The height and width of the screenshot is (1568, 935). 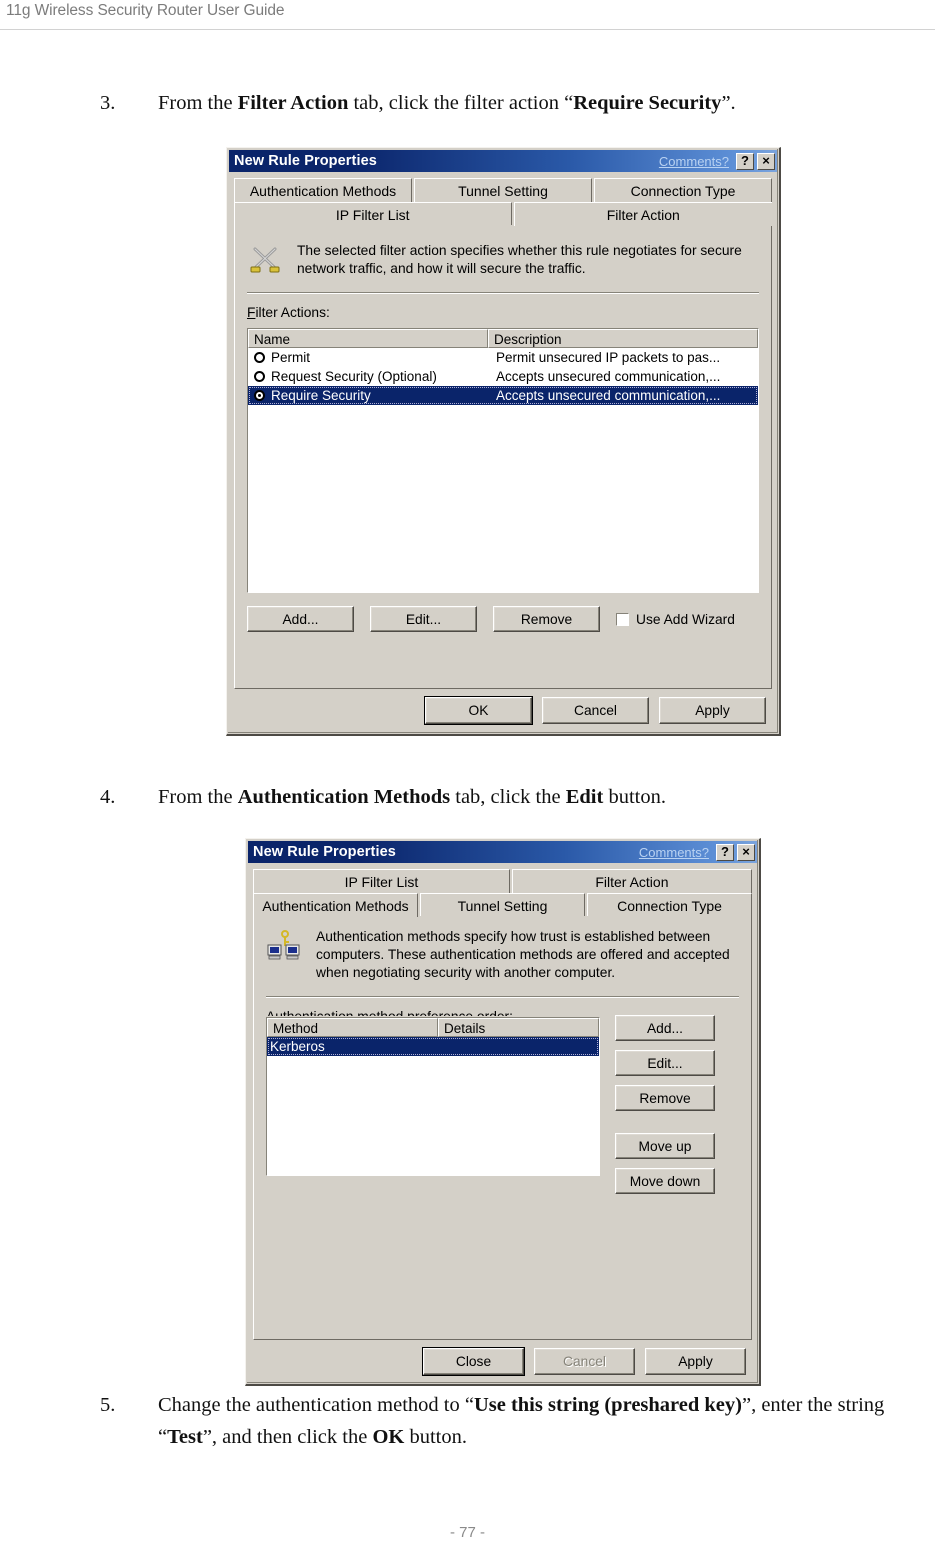 I want to click on listview-header: Name Description, so click(x=503, y=338).